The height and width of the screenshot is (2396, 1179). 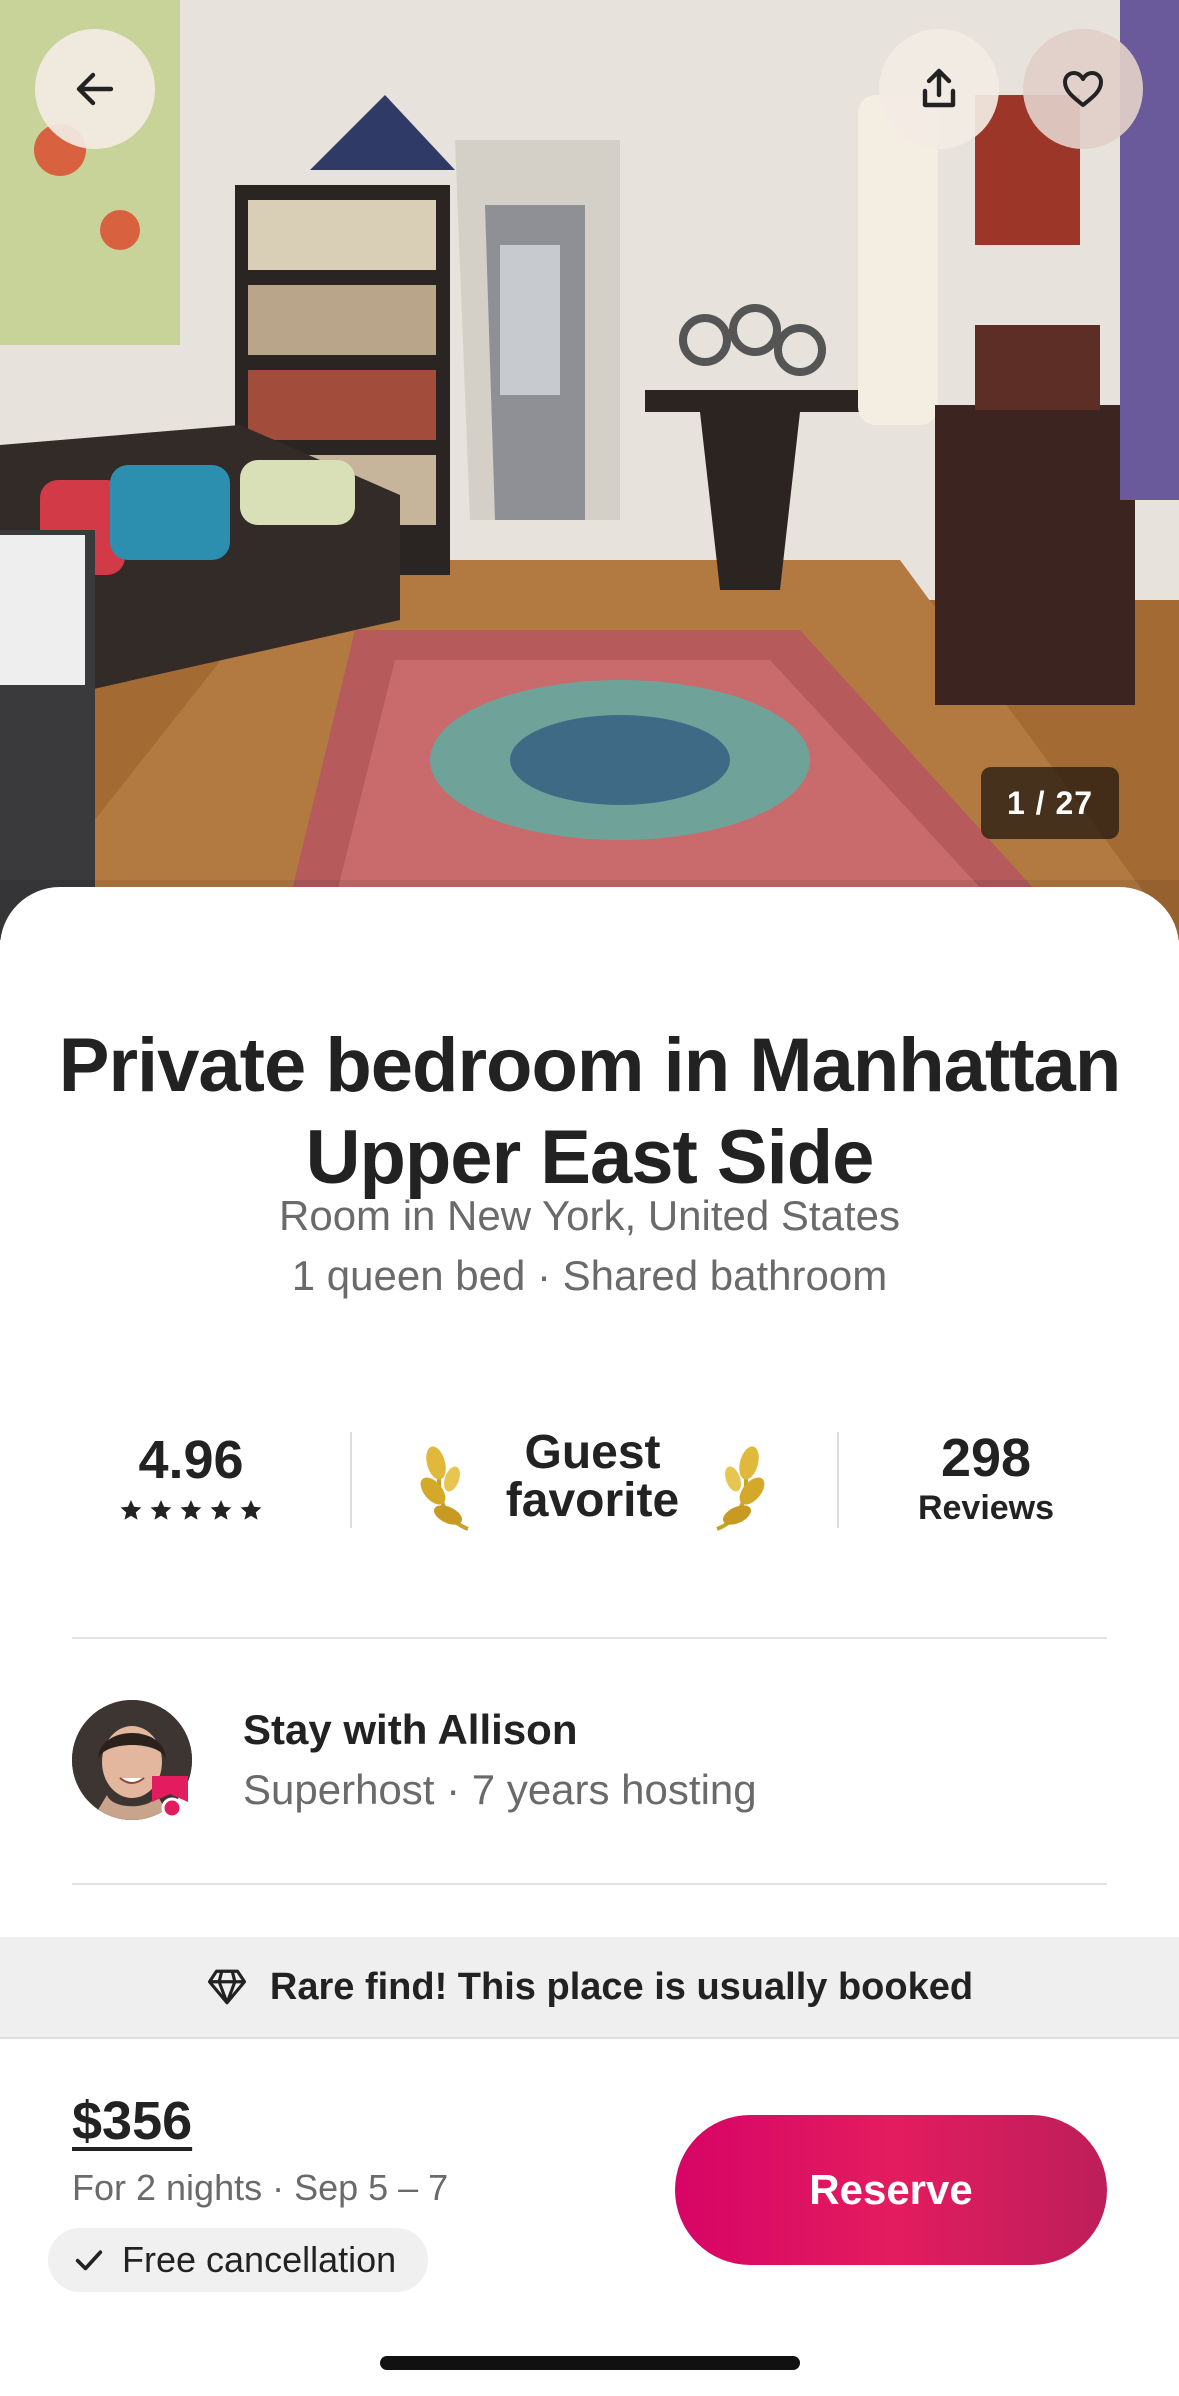 I want to click on reviews-stat: 298 Reviews, so click(x=986, y=1478).